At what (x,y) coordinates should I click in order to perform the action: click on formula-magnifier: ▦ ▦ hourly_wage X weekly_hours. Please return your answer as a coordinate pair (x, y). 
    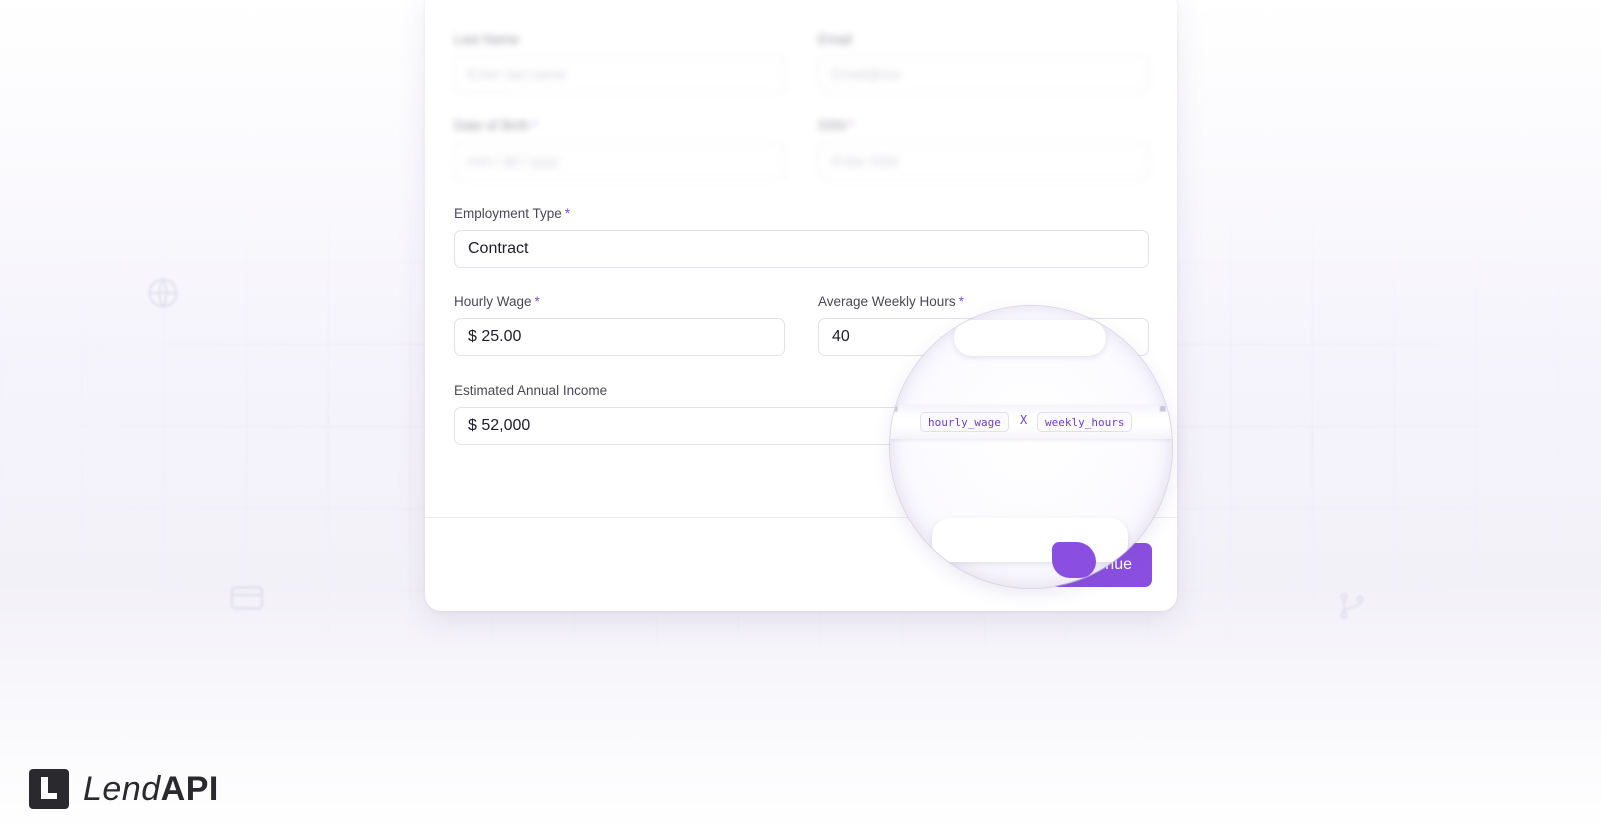
    Looking at the image, I should click on (1031, 447).